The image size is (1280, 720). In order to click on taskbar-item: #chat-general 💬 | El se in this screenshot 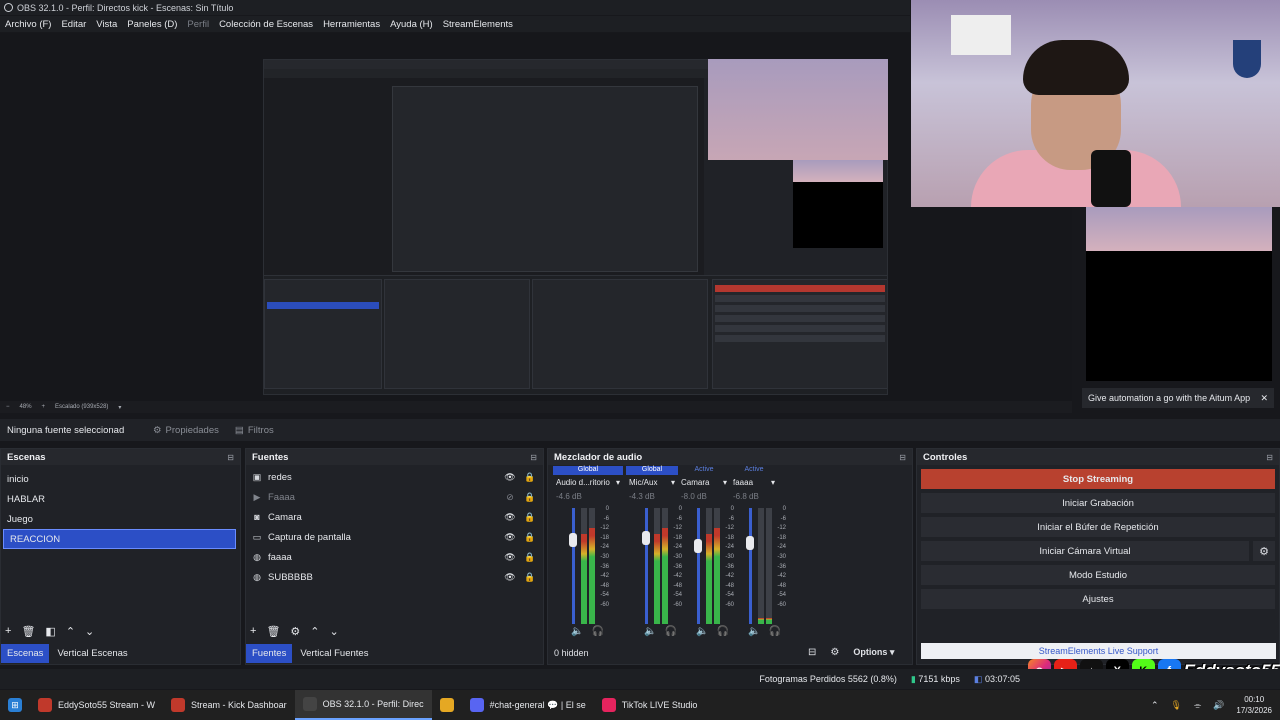, I will do `click(528, 705)`.